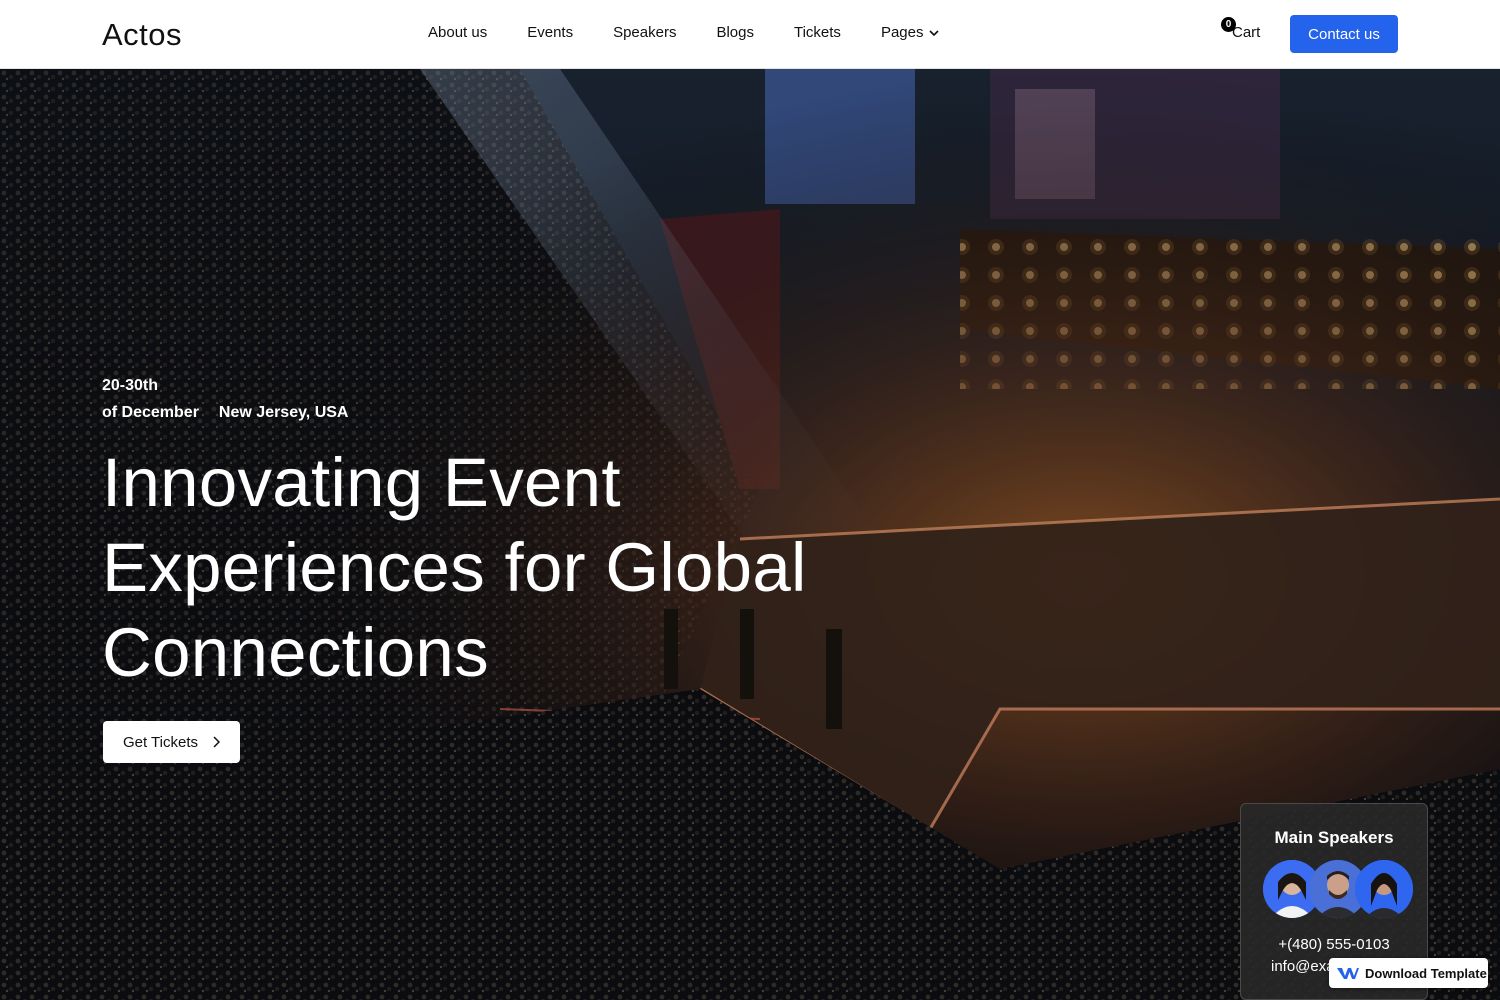  Describe the element at coordinates (934, 32) in the screenshot. I see `chevron-down-icon` at that location.